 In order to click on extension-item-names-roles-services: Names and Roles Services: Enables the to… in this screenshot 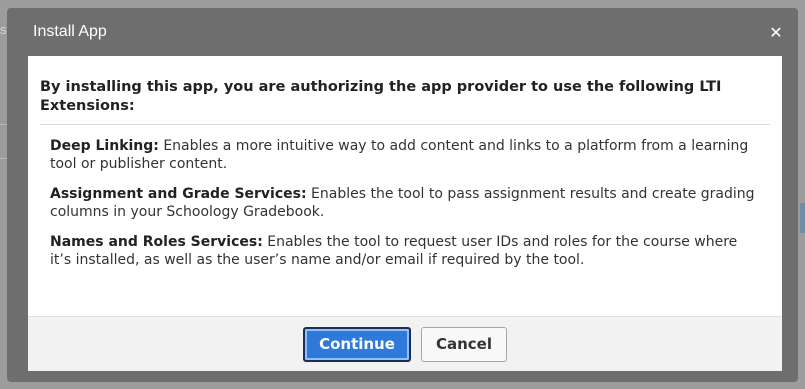, I will do `click(405, 251)`.